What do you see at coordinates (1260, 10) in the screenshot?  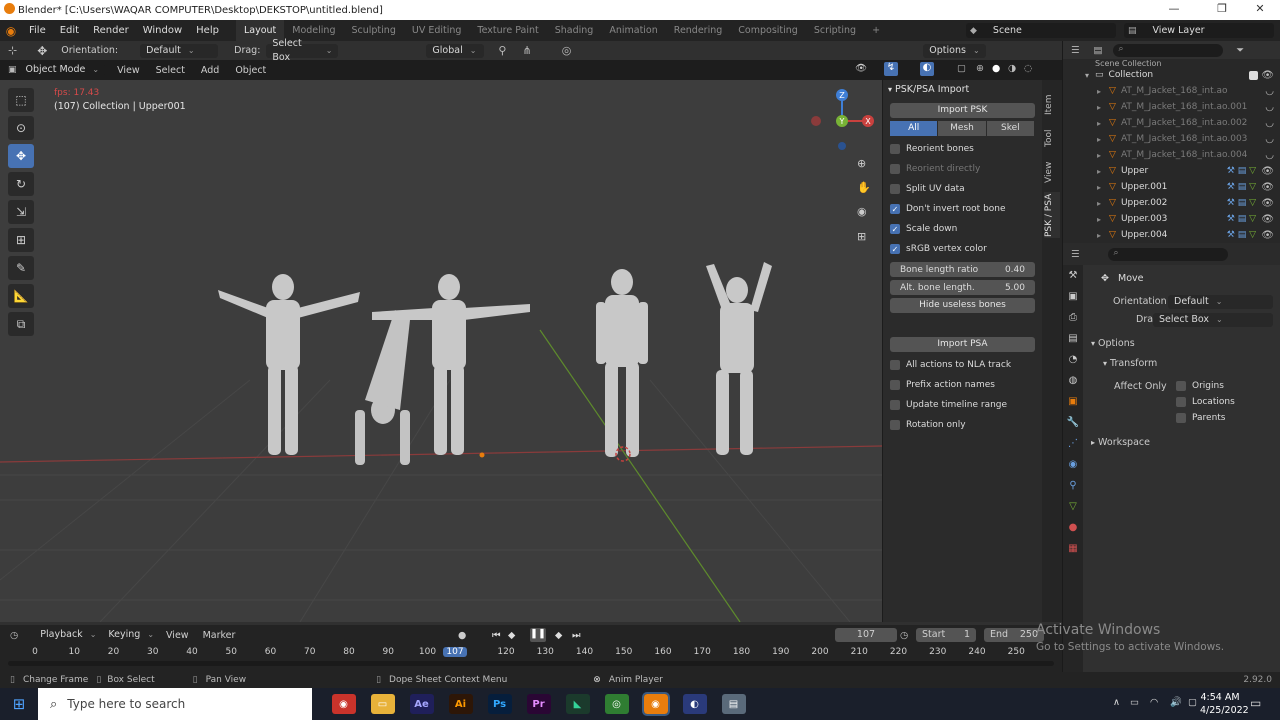 I see `close-button: ✕` at bounding box center [1260, 10].